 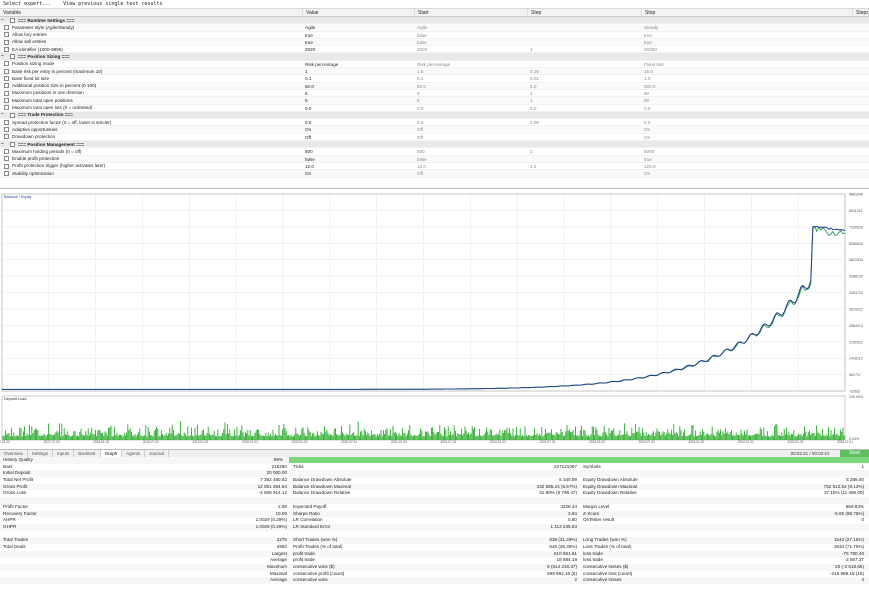 What do you see at coordinates (471, 64) in the screenshot?
I see `param-start: Risk percentage` at bounding box center [471, 64].